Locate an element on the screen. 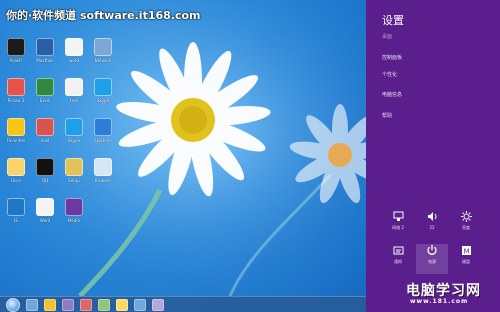  installer-icon is located at coordinates (74, 167).